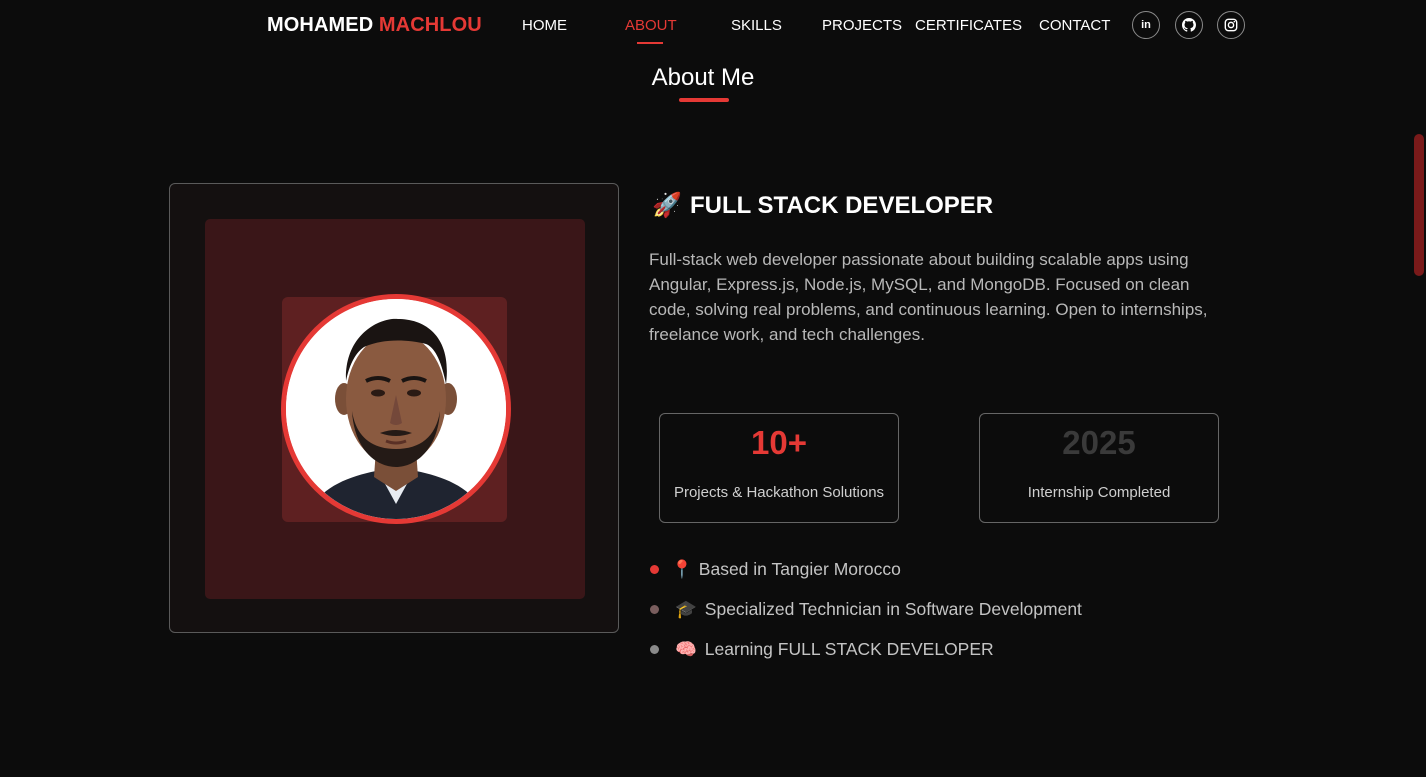  I want to click on nav-home: HOME, so click(544, 25).